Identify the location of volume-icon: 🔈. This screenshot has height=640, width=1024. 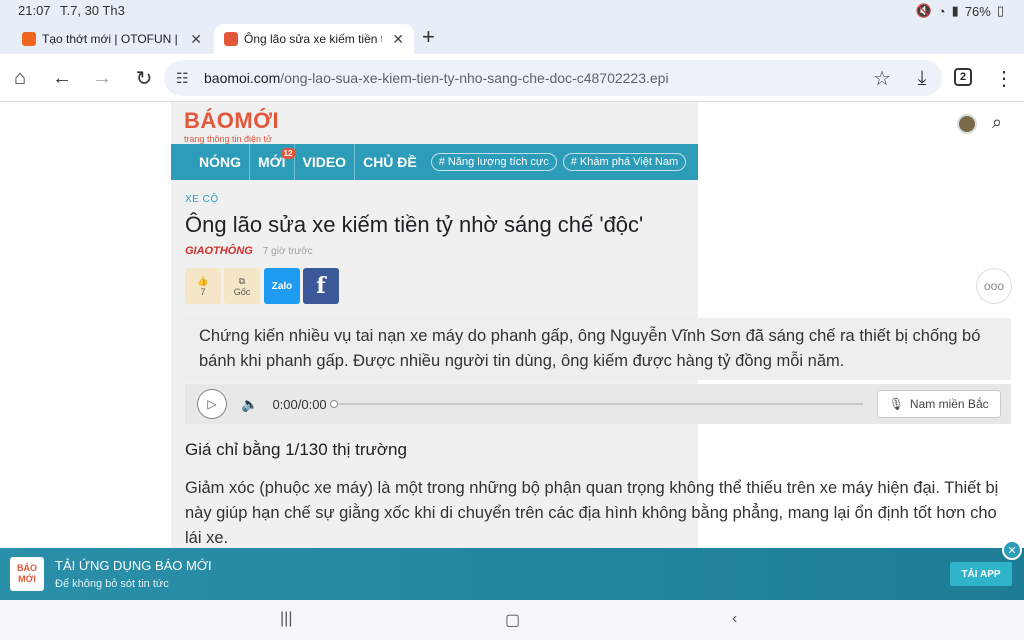
(249, 404).